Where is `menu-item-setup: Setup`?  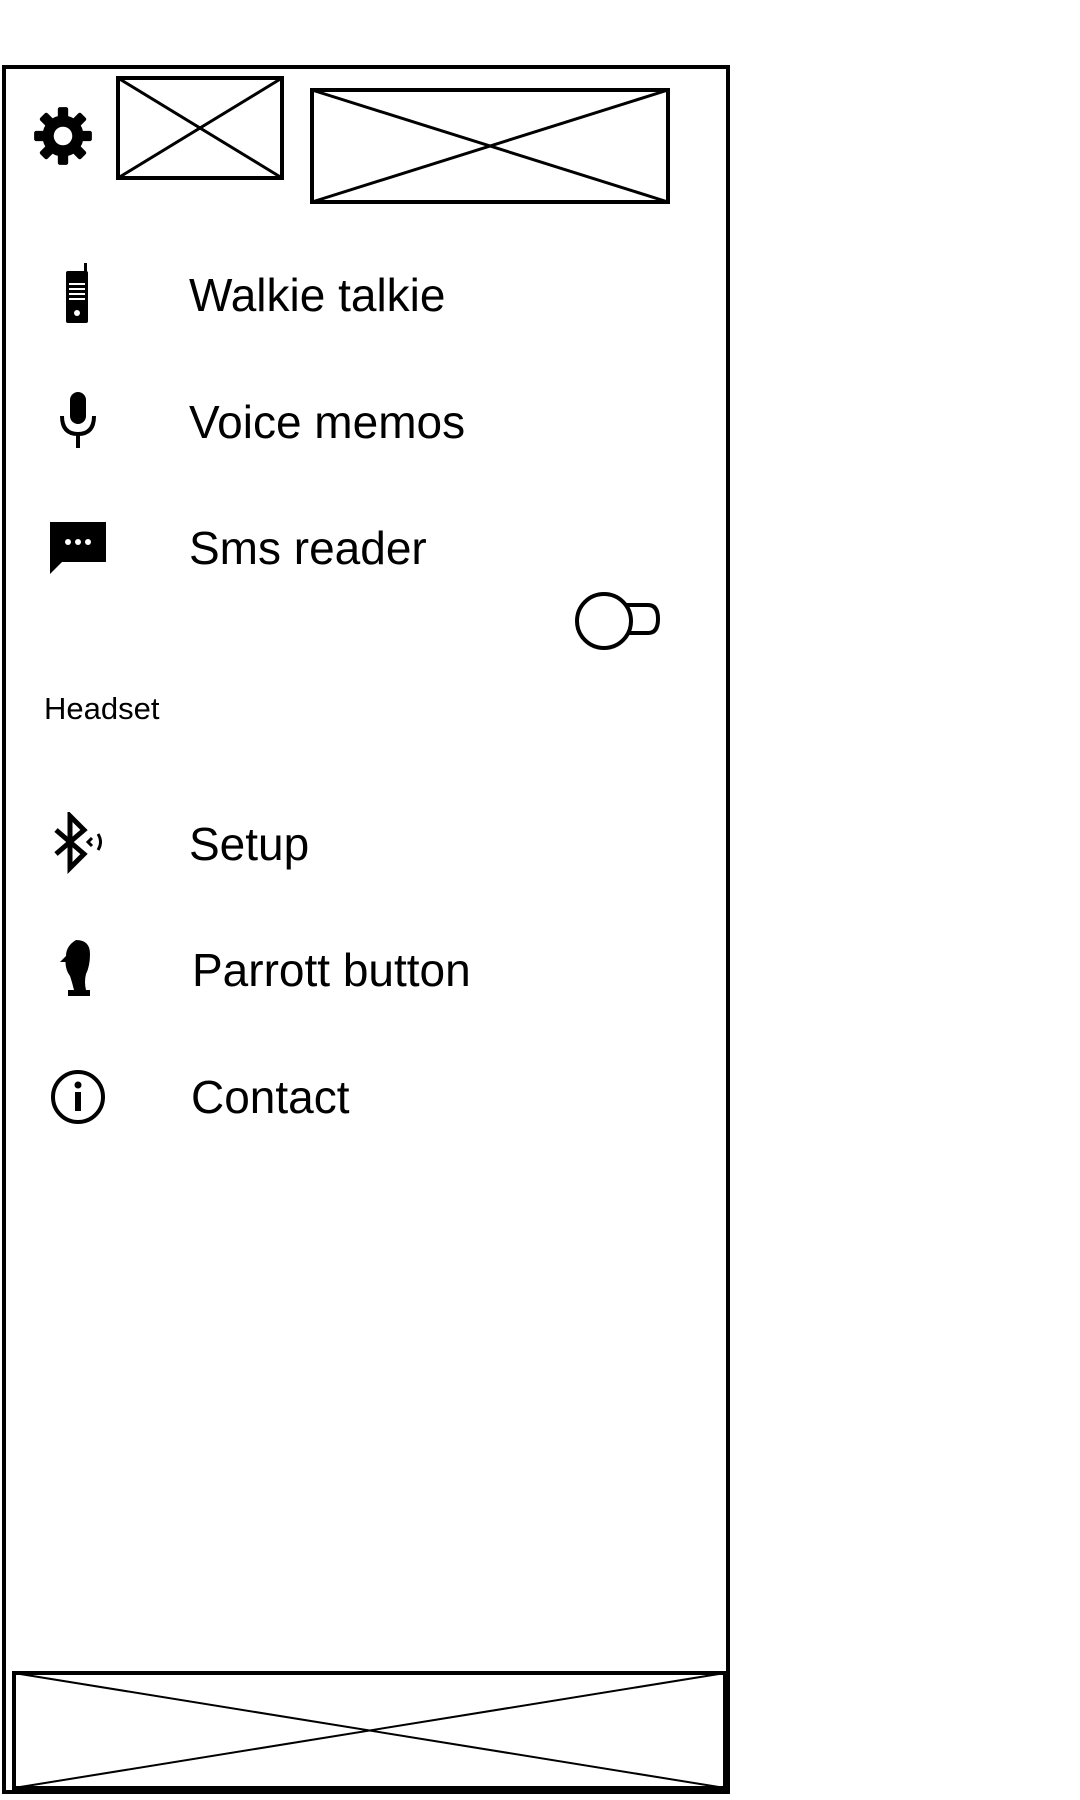
menu-item-setup: Setup is located at coordinates (366, 843).